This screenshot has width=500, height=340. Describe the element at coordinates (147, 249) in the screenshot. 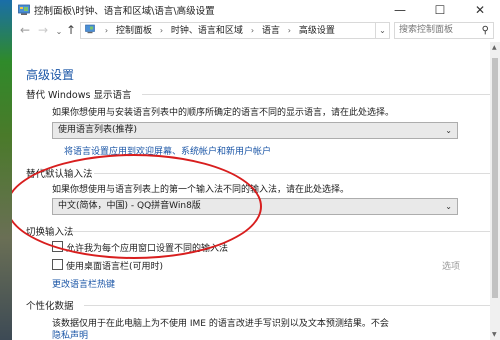

I see `per-app-input-label: 允许我为每个应用窗口设置不同的输入法` at that location.